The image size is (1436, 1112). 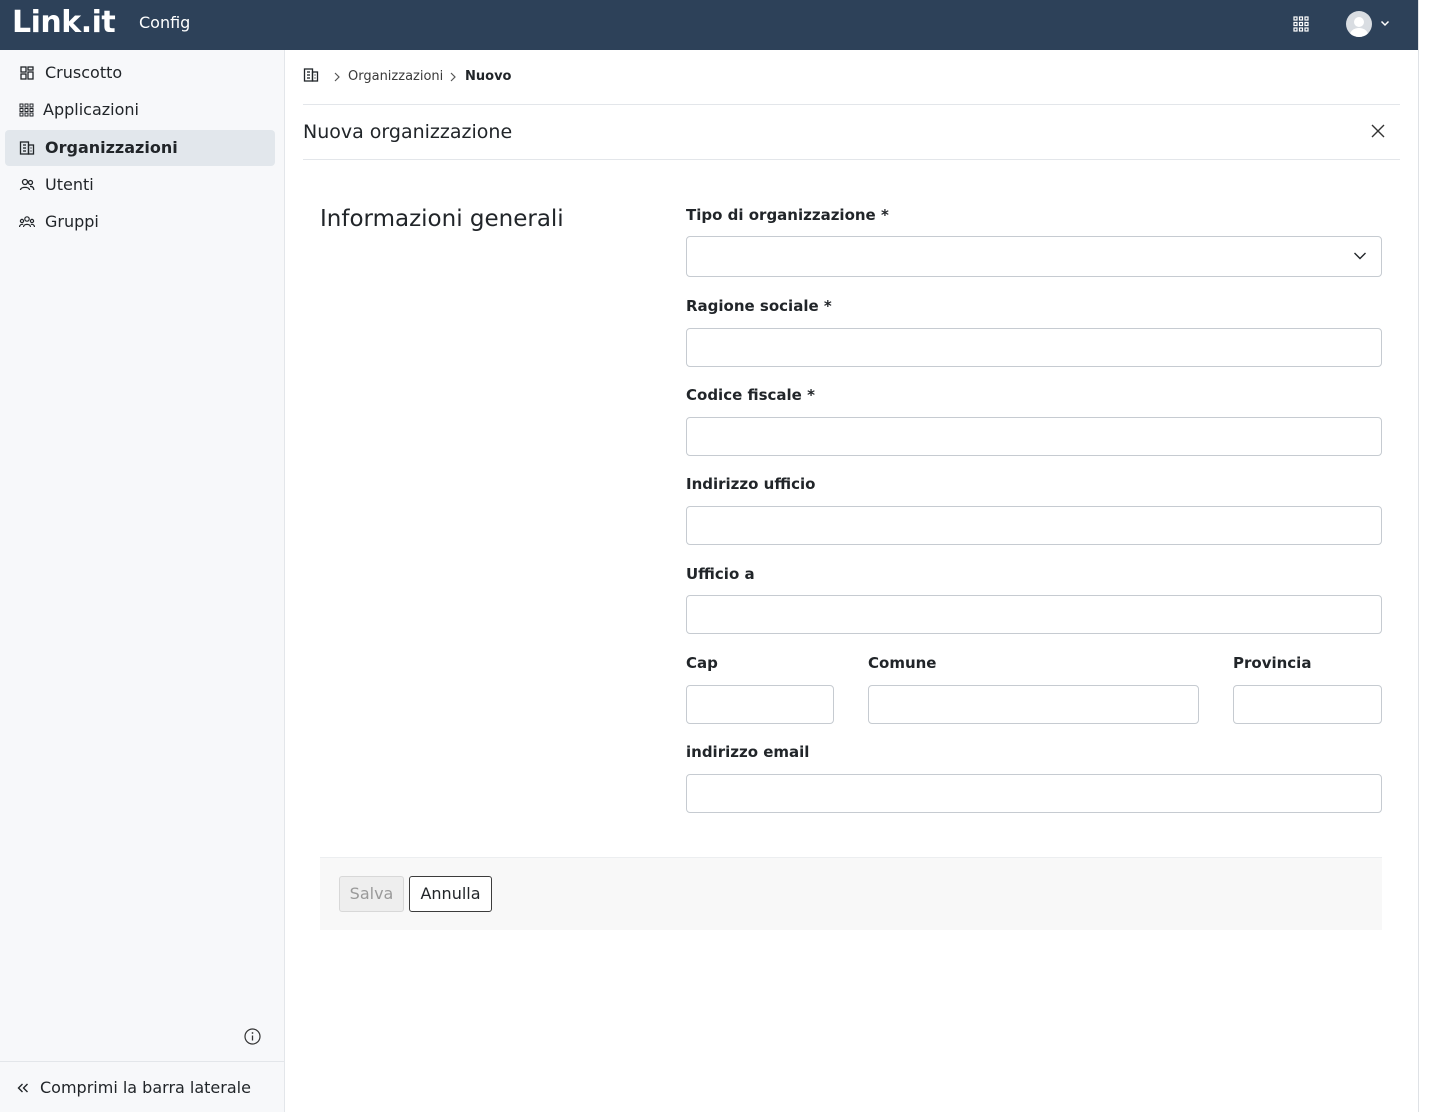 What do you see at coordinates (252, 1036) in the screenshot?
I see `info-icon` at bounding box center [252, 1036].